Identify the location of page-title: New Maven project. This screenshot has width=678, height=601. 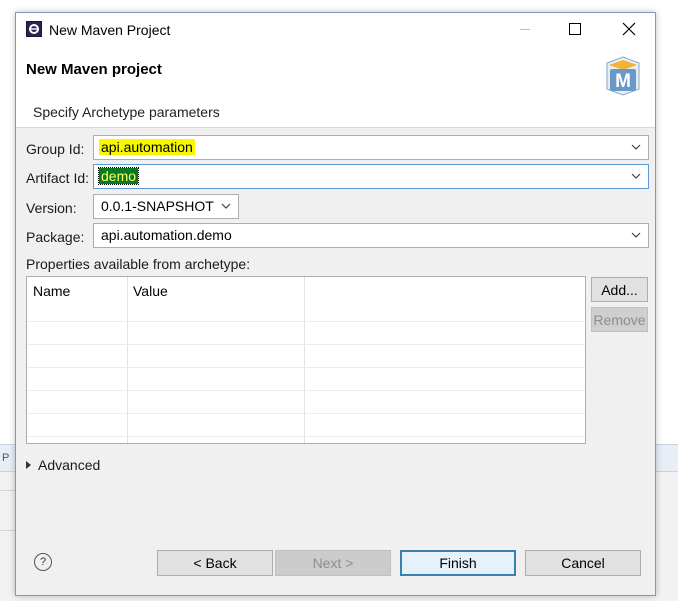
(94, 69).